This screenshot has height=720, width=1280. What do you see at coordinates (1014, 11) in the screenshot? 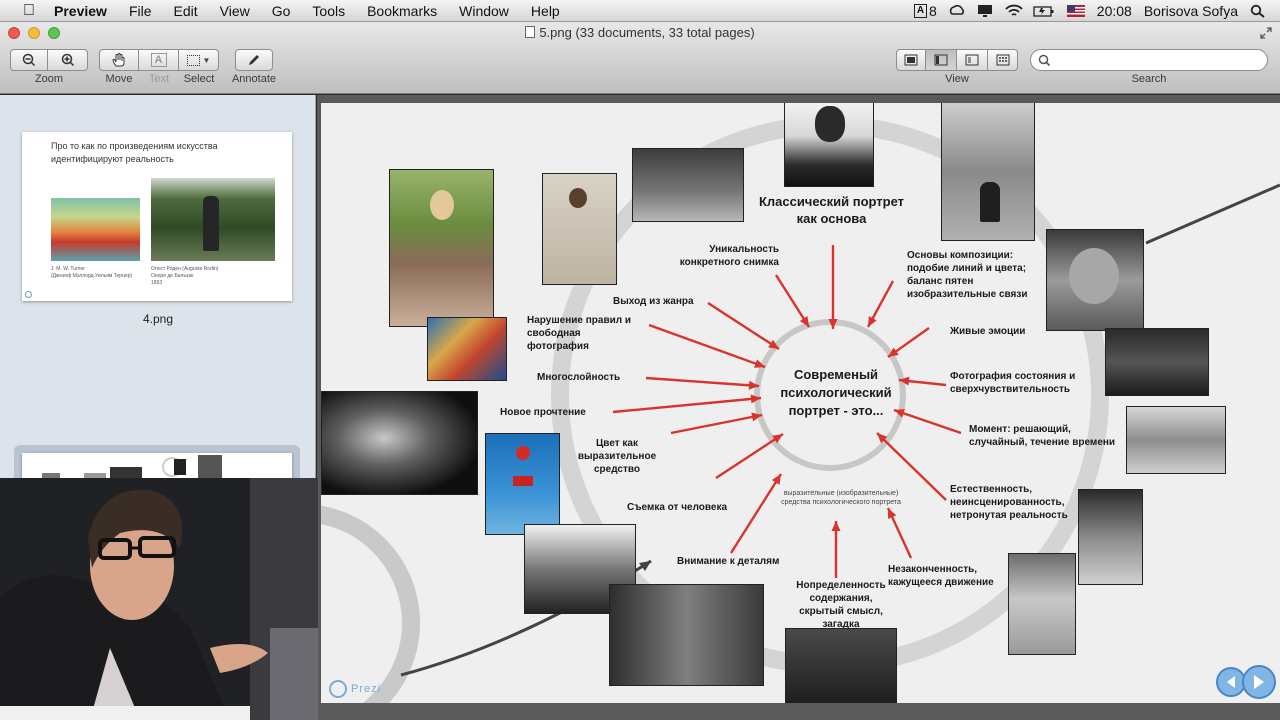
I see `wifi-icon` at bounding box center [1014, 11].